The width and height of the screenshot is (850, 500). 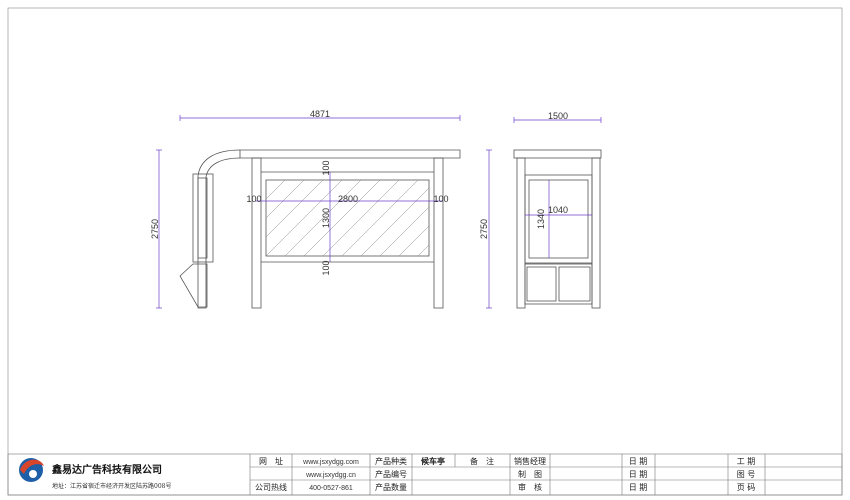 I want to click on front-dimension-lines, so click(x=308, y=212).